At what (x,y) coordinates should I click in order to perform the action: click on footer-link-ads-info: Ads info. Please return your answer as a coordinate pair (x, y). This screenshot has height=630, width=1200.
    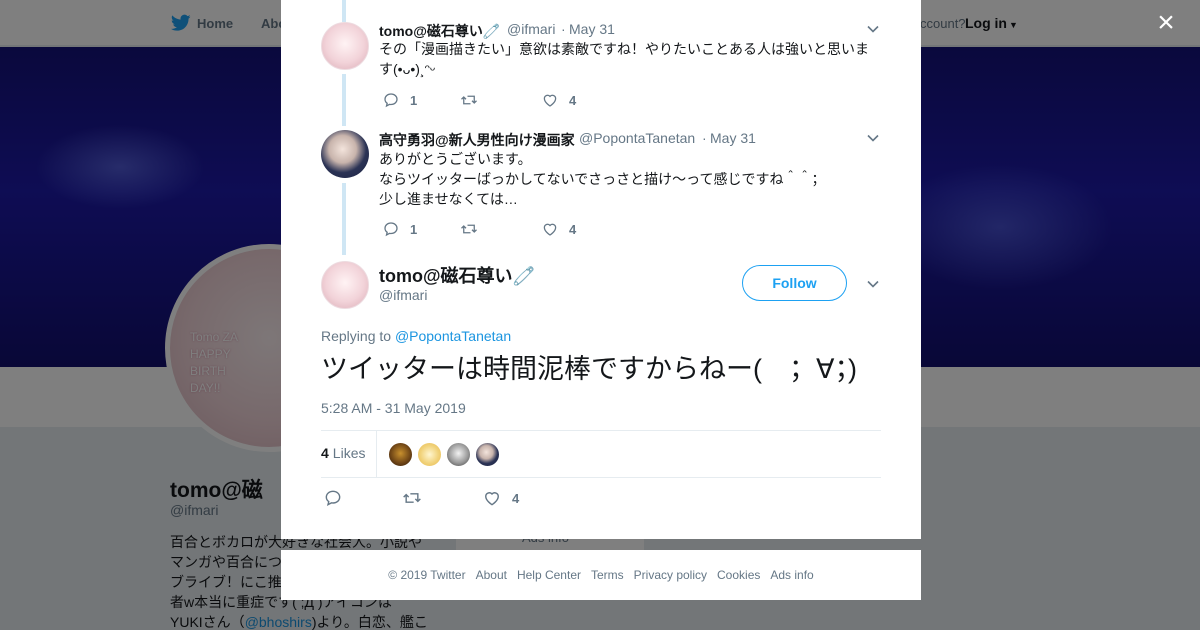
    Looking at the image, I should click on (791, 575).